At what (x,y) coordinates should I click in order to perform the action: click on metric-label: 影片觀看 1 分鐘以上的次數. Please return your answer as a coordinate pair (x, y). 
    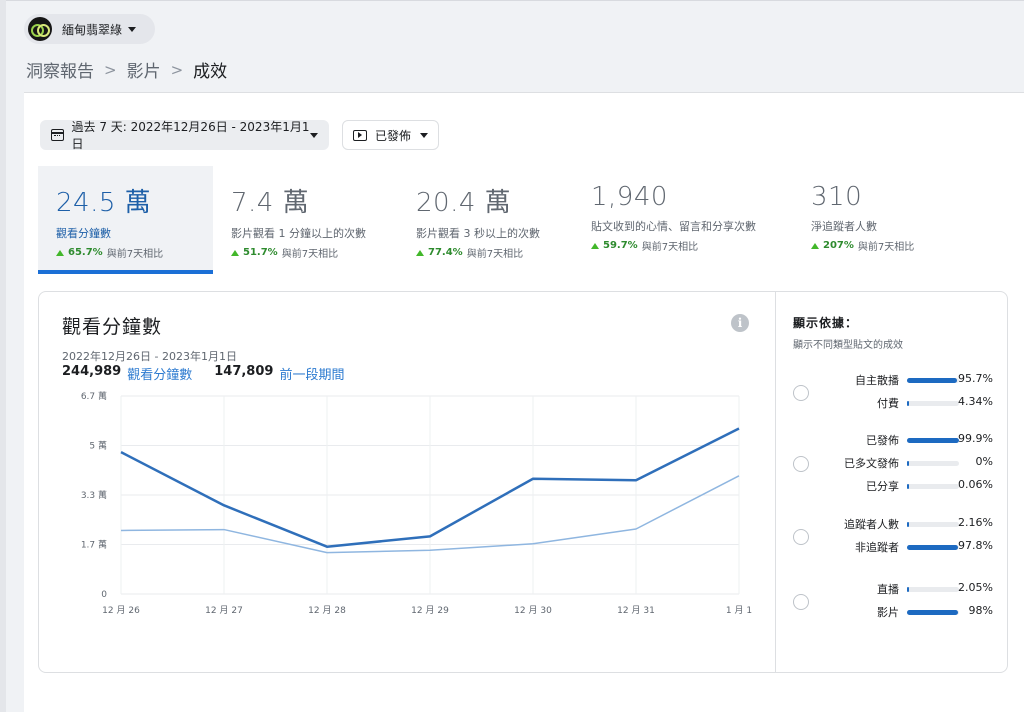
    Looking at the image, I should click on (298, 233).